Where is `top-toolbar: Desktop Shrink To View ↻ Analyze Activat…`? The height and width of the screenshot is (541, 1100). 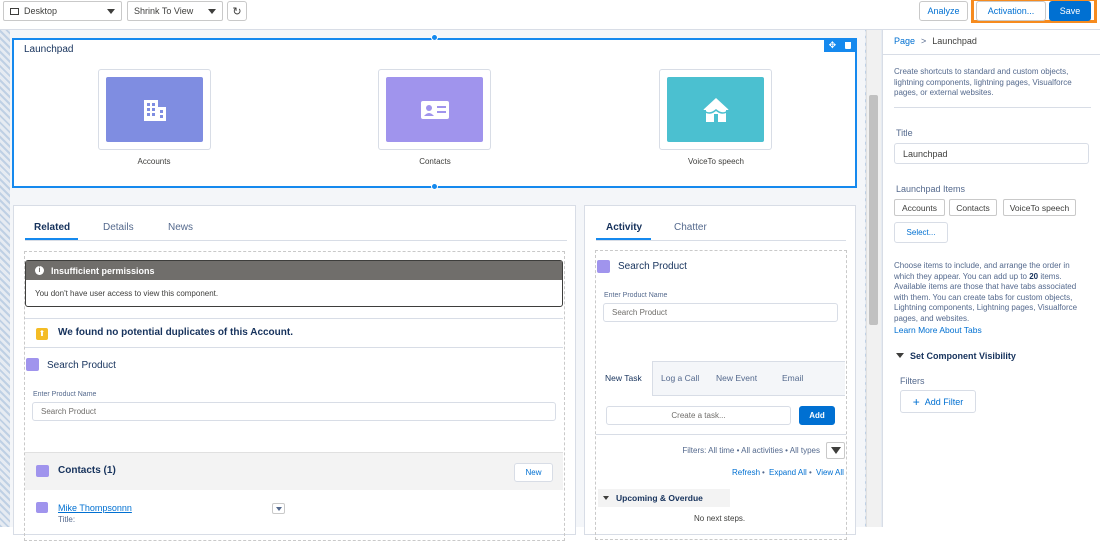 top-toolbar: Desktop Shrink To View ↻ Analyze Activat… is located at coordinates (550, 15).